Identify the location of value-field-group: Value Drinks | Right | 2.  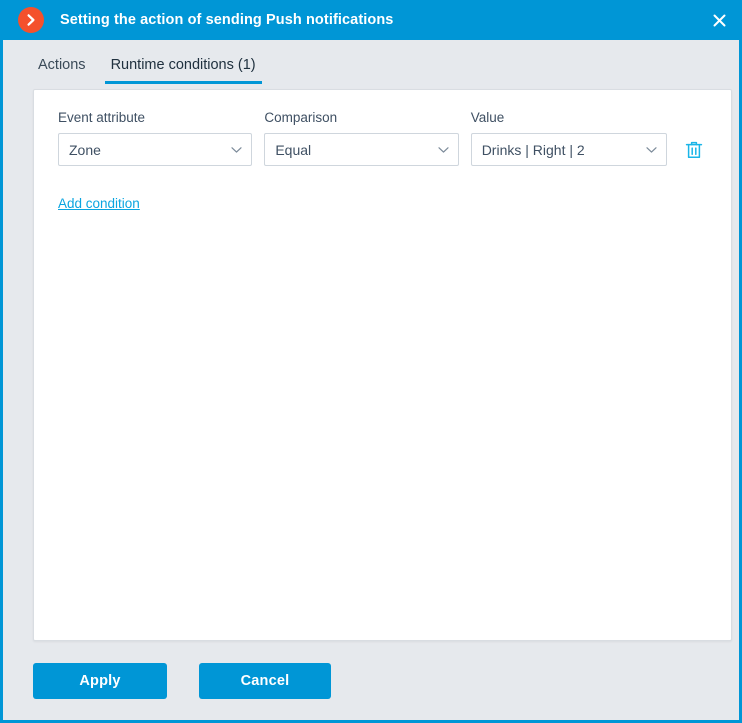
(569, 138).